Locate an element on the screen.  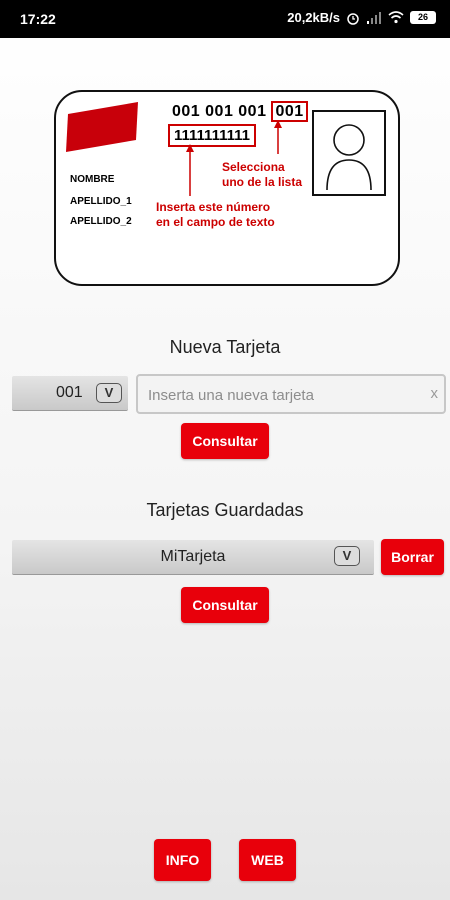
wifi-icon is located at coordinates (396, 17).